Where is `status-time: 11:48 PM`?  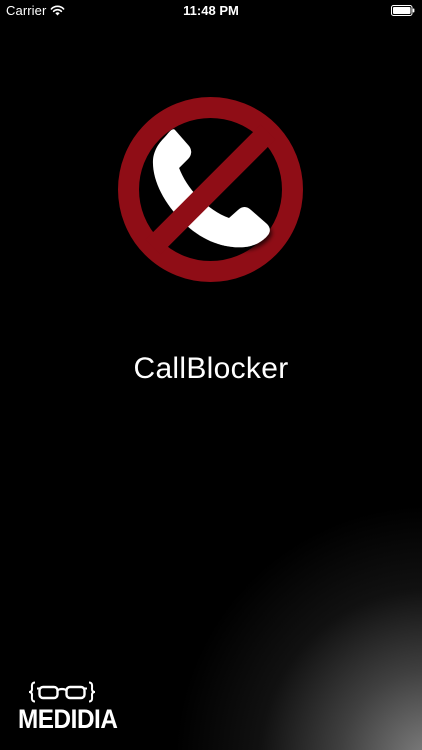 status-time: 11:48 PM is located at coordinates (211, 10).